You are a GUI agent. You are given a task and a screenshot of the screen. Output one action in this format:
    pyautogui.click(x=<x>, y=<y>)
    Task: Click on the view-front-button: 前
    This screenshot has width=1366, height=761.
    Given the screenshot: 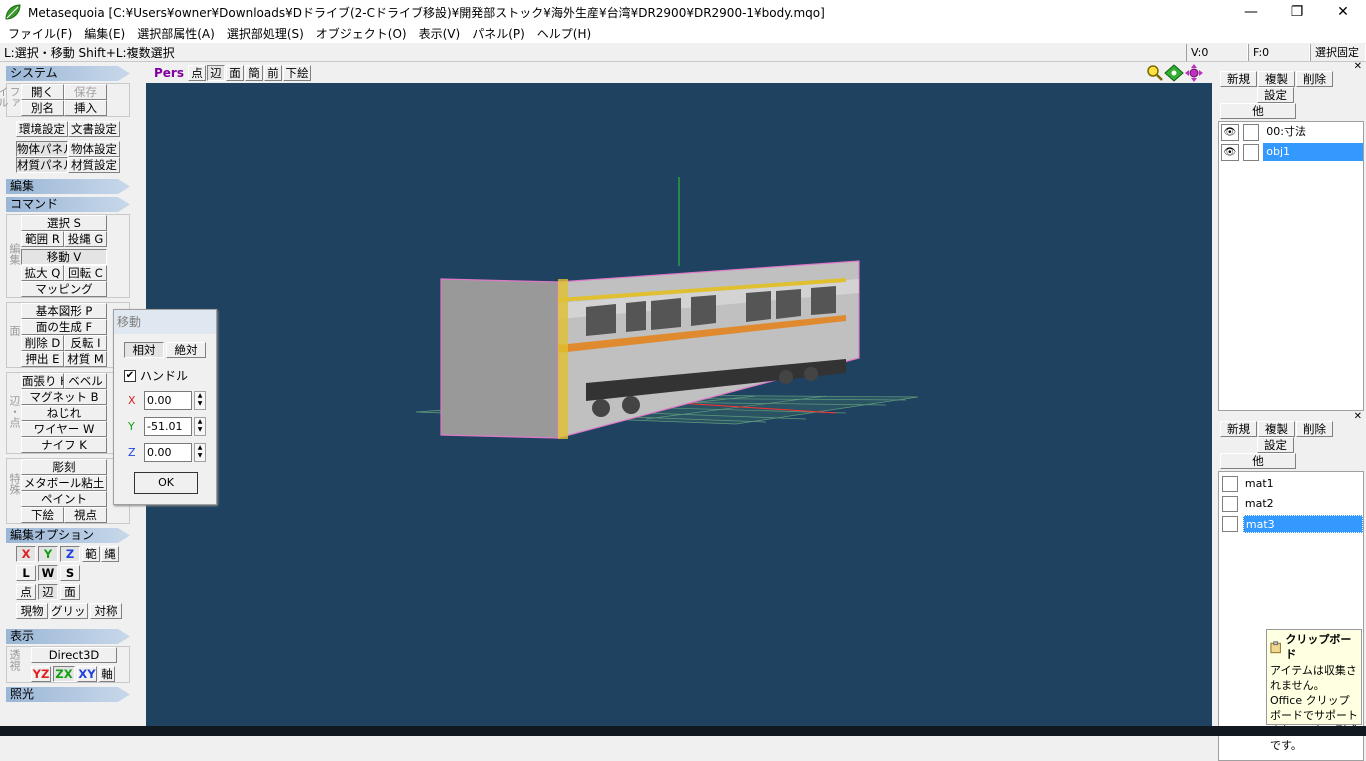 What is the action you would take?
    pyautogui.click(x=273, y=73)
    